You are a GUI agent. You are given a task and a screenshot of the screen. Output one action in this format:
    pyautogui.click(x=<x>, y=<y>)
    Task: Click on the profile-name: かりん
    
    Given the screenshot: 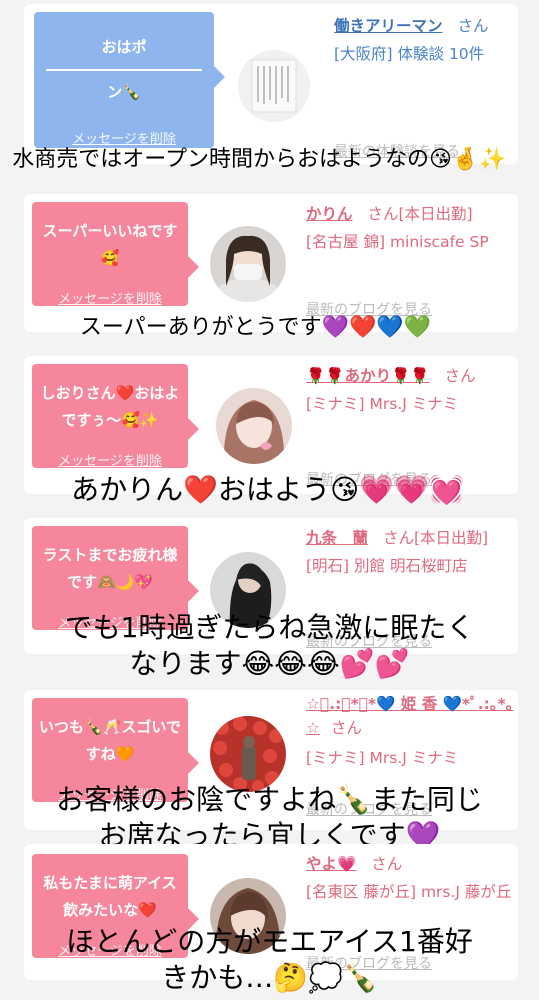 What is the action you would take?
    pyautogui.click(x=329, y=214)
    